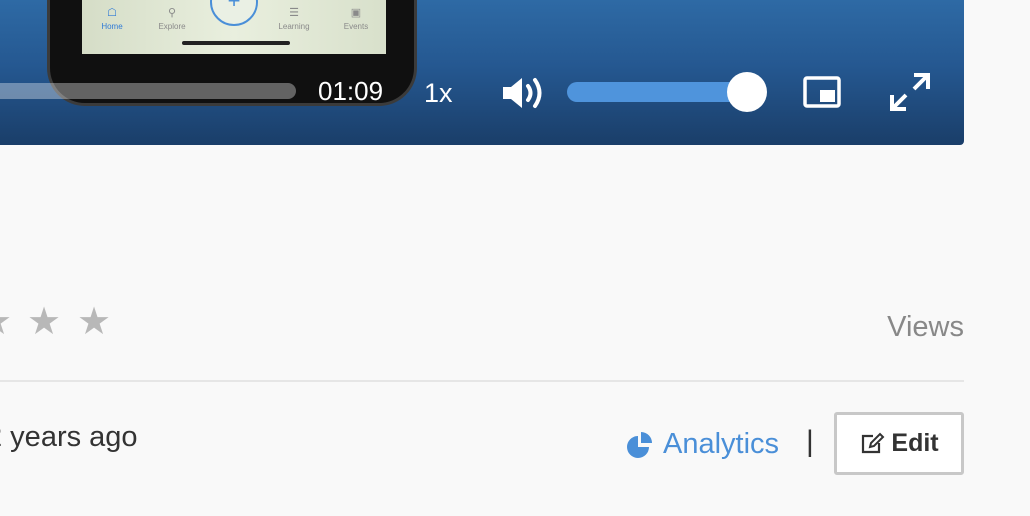 The image size is (1030, 516). What do you see at coordinates (356, 26) in the screenshot?
I see `app-nav-label: Events` at bounding box center [356, 26].